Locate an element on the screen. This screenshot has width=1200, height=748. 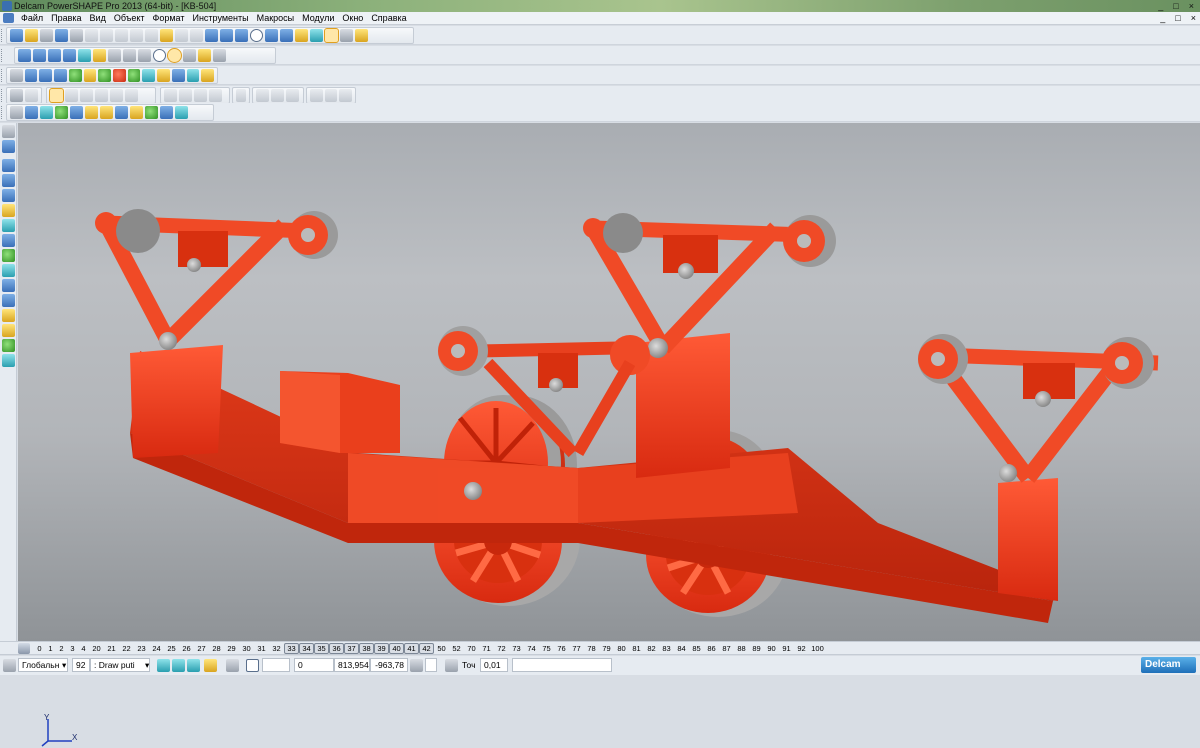
level-button: 83 is located at coordinates (666, 648).